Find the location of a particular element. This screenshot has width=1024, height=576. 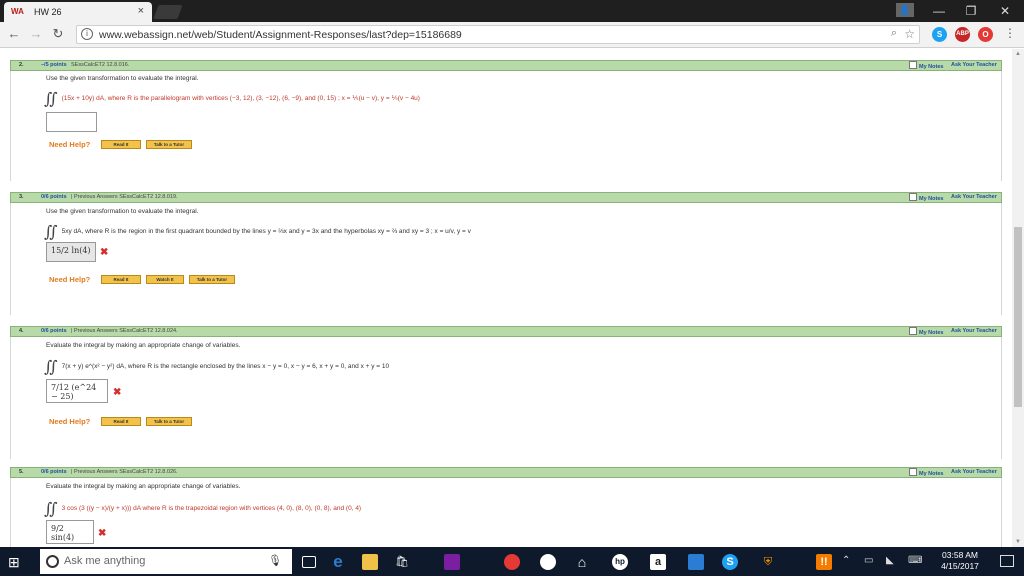

page-scrollbar: ▲ ▼ is located at coordinates (1018, 298).